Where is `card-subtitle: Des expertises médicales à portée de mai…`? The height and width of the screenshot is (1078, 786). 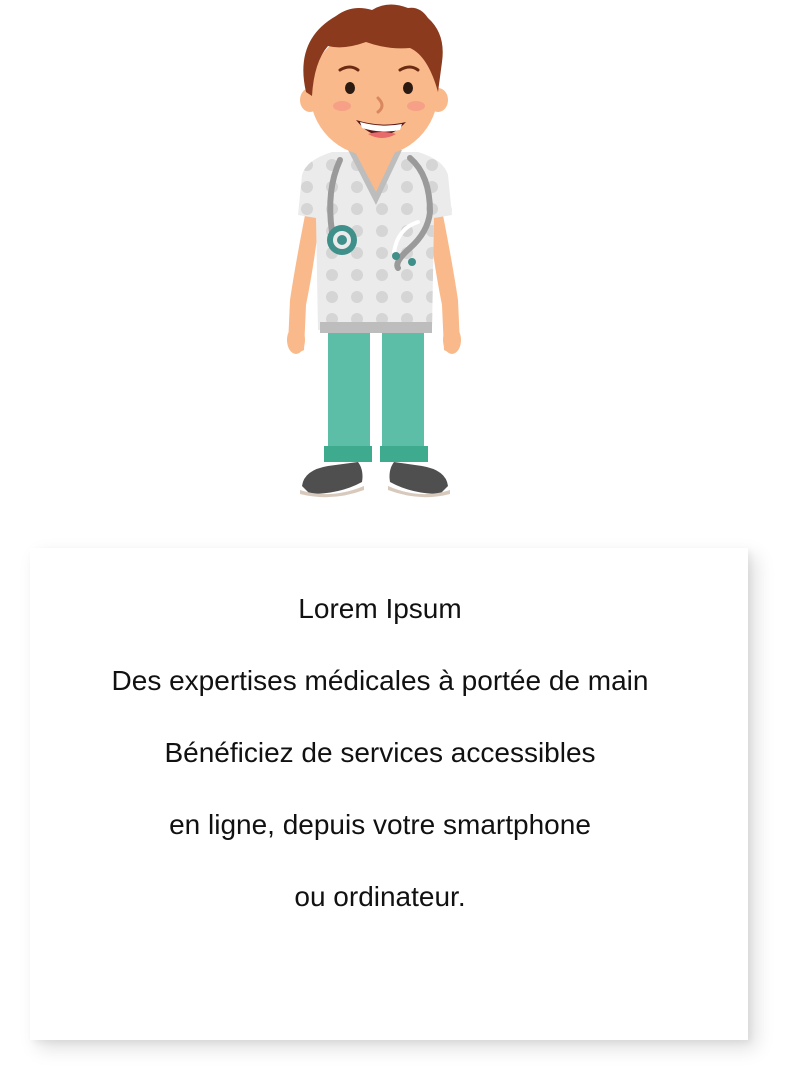 card-subtitle: Des expertises médicales à portée de mai… is located at coordinates (380, 680).